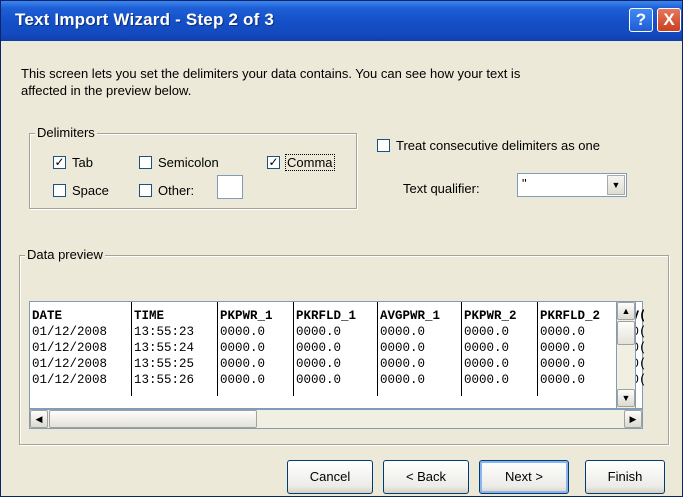 Image resolution: width=683 pixels, height=497 pixels. What do you see at coordinates (90, 190) in the screenshot?
I see `space-label: Space` at bounding box center [90, 190].